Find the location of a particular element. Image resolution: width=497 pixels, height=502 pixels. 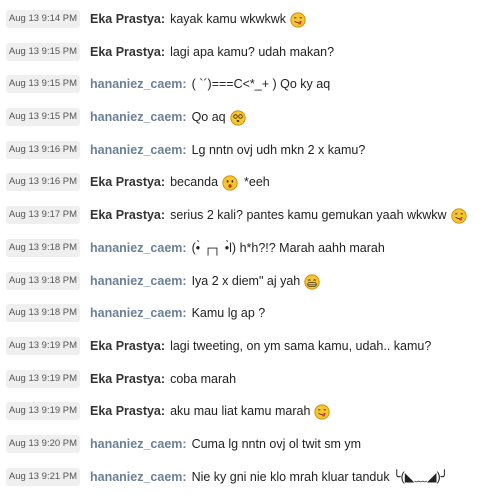

message-timestamp: Aug 13 9:20 PM is located at coordinates (43, 443).